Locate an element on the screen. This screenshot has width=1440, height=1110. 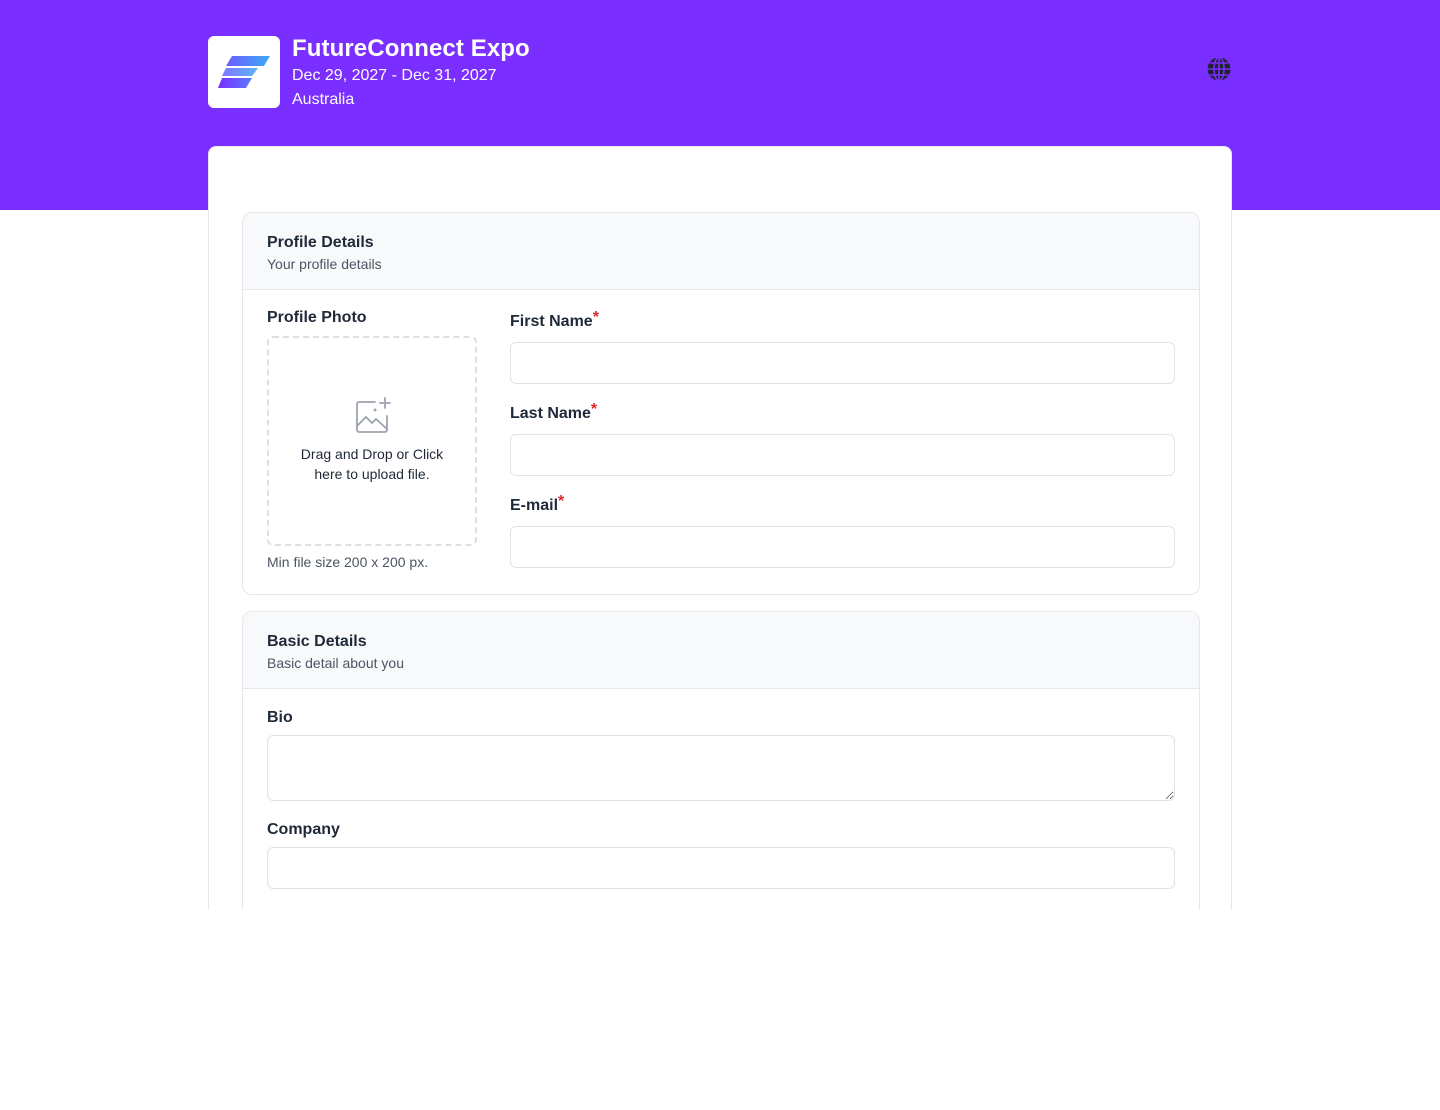
futureconnect-logo-icon is located at coordinates (244, 72).